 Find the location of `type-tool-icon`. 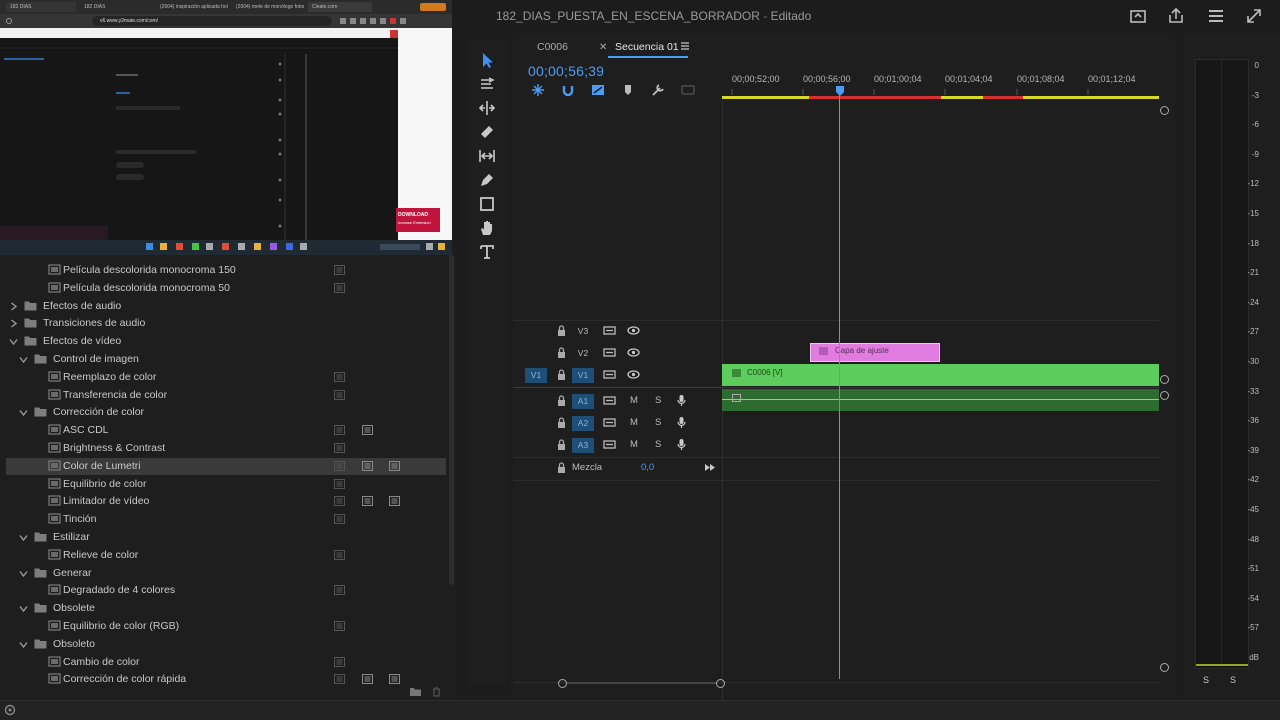

type-tool-icon is located at coordinates (487, 252).